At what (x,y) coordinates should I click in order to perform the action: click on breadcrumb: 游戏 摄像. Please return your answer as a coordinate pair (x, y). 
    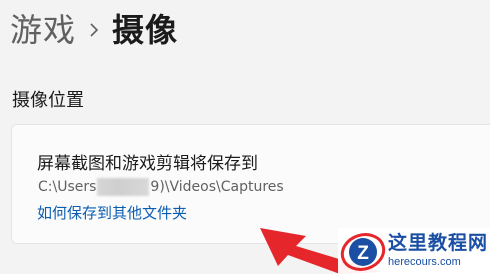
    Looking at the image, I should click on (94, 28).